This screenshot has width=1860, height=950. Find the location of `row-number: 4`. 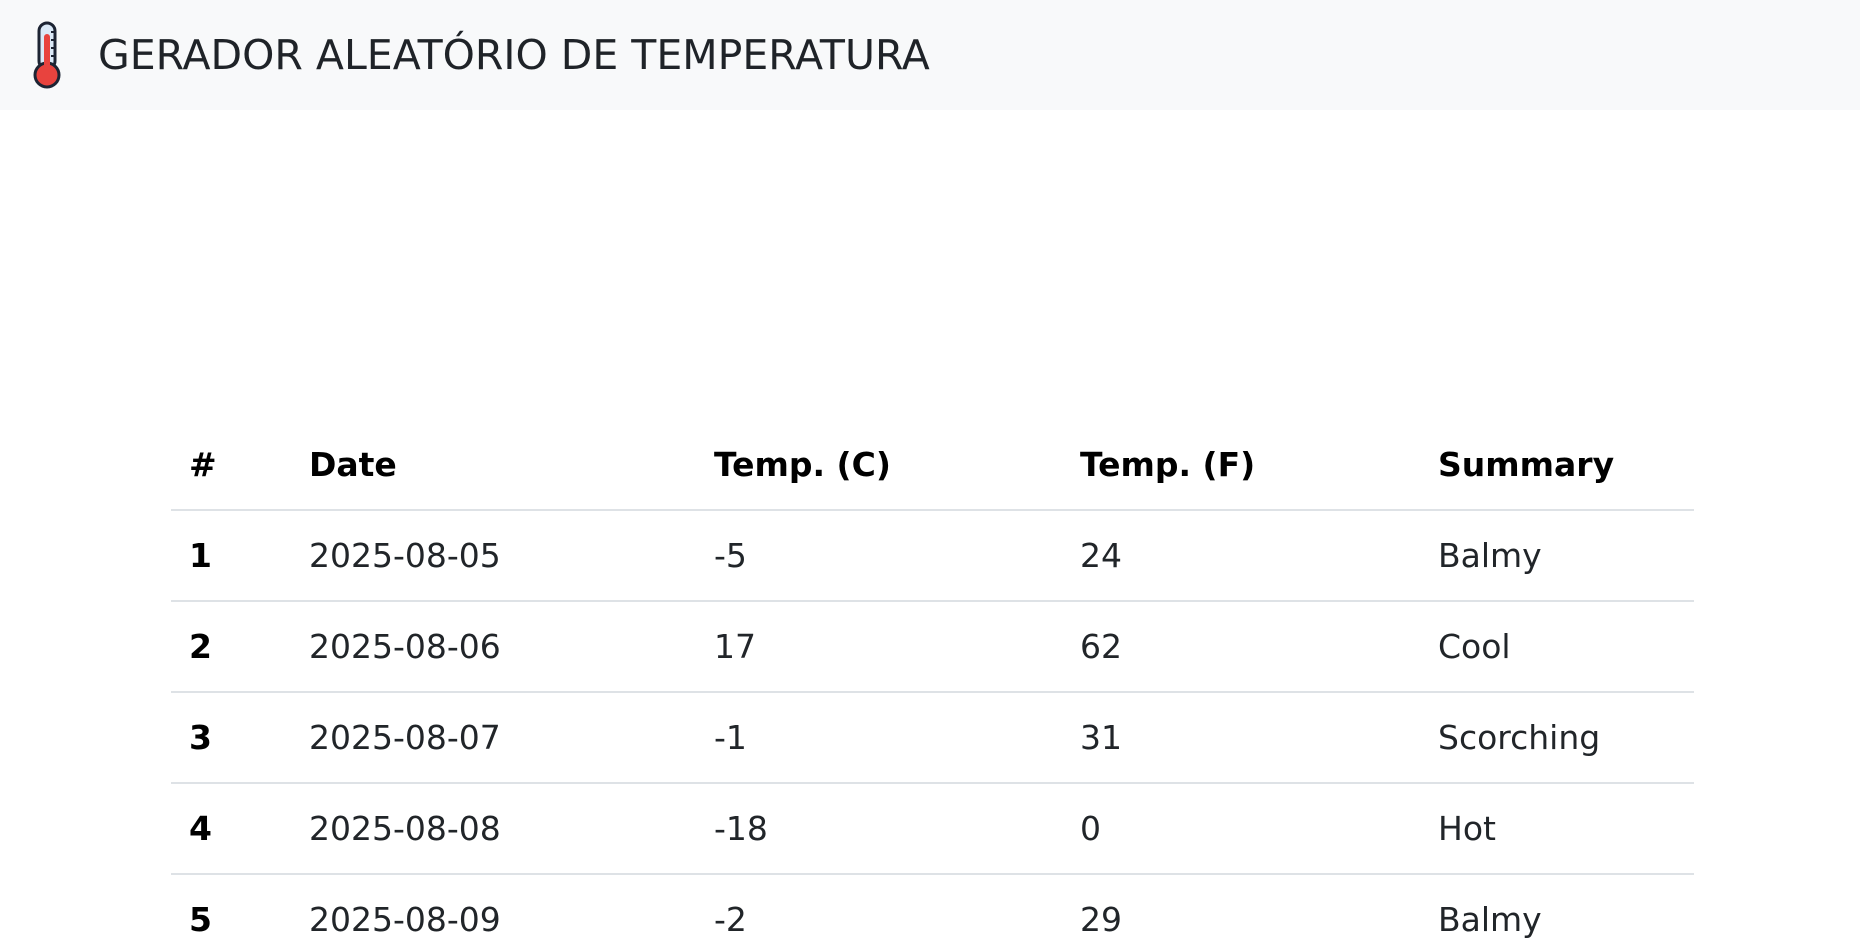

row-number: 4 is located at coordinates (231, 829).